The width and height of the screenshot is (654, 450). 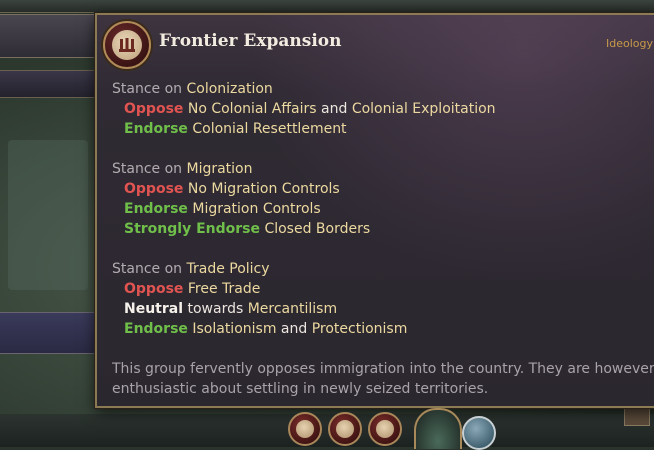 What do you see at coordinates (629, 43) in the screenshot?
I see `tooltip-category-tag: Ideology` at bounding box center [629, 43].